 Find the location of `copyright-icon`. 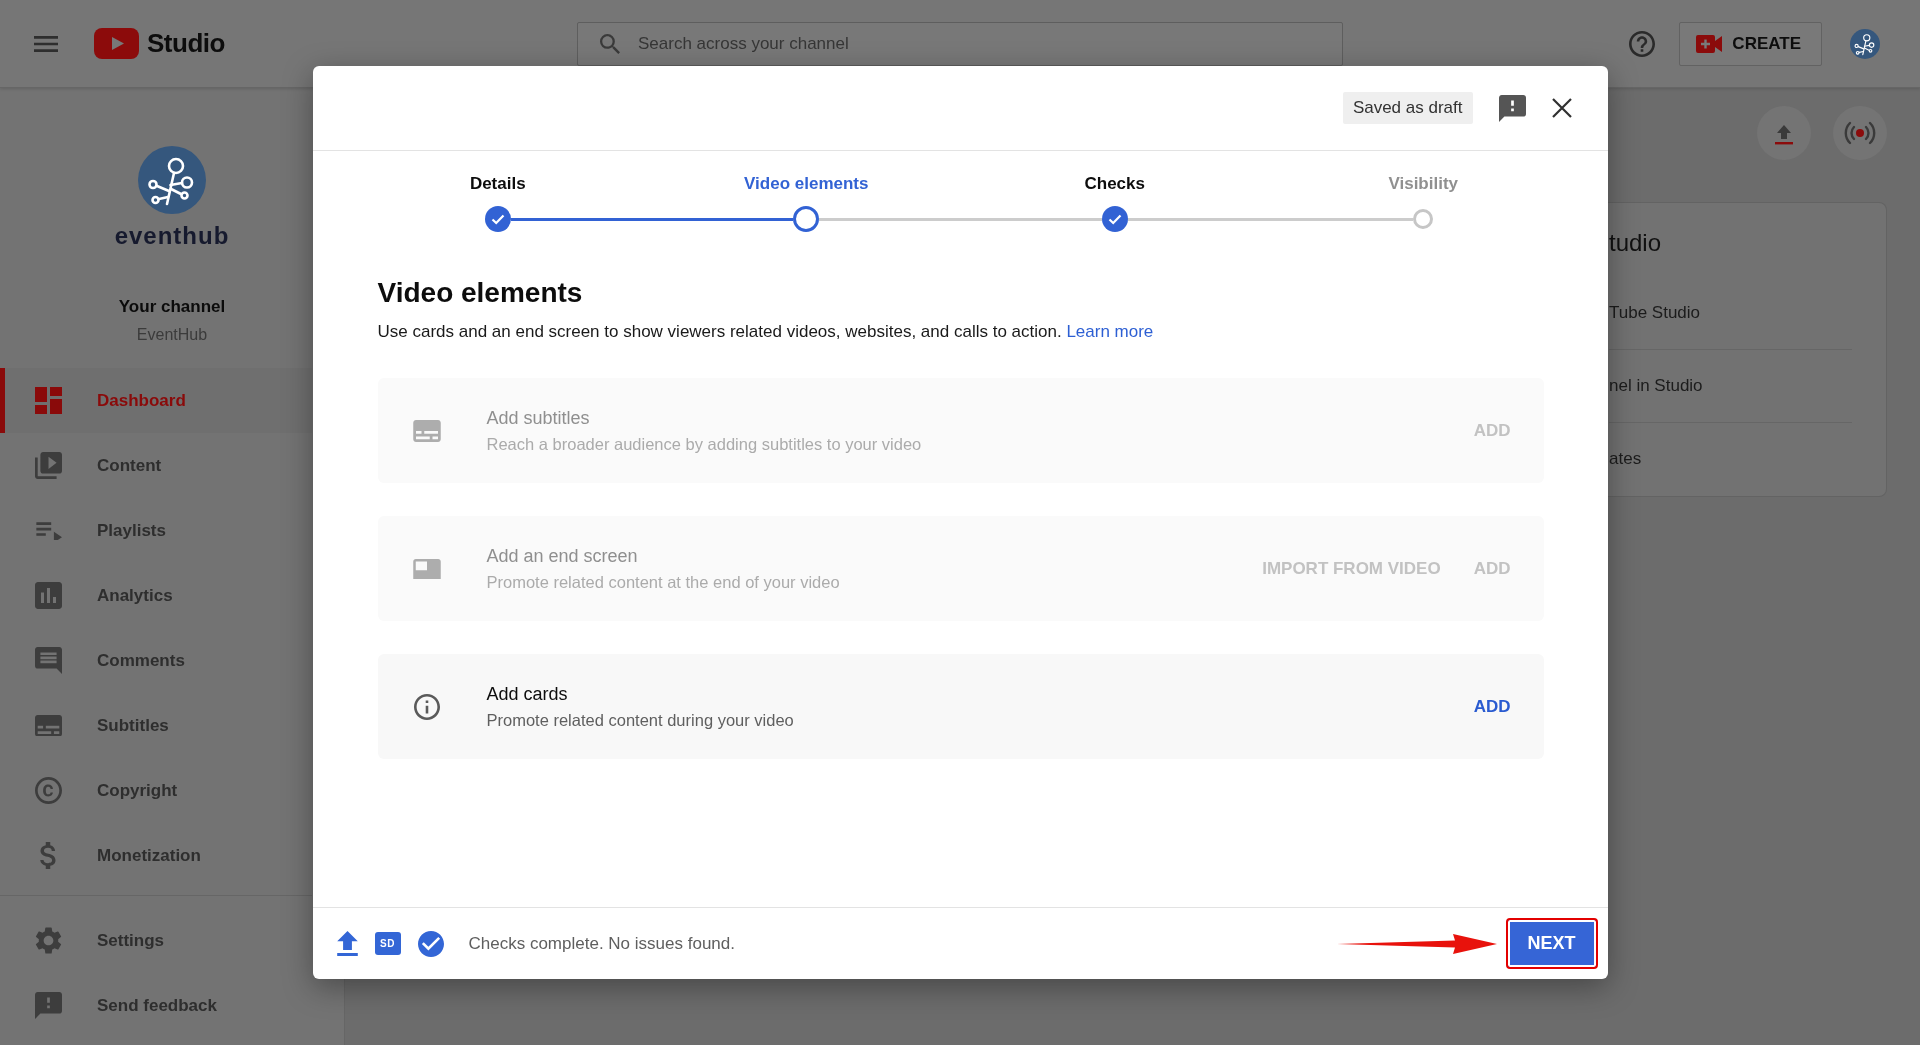

copyright-icon is located at coordinates (48, 790).